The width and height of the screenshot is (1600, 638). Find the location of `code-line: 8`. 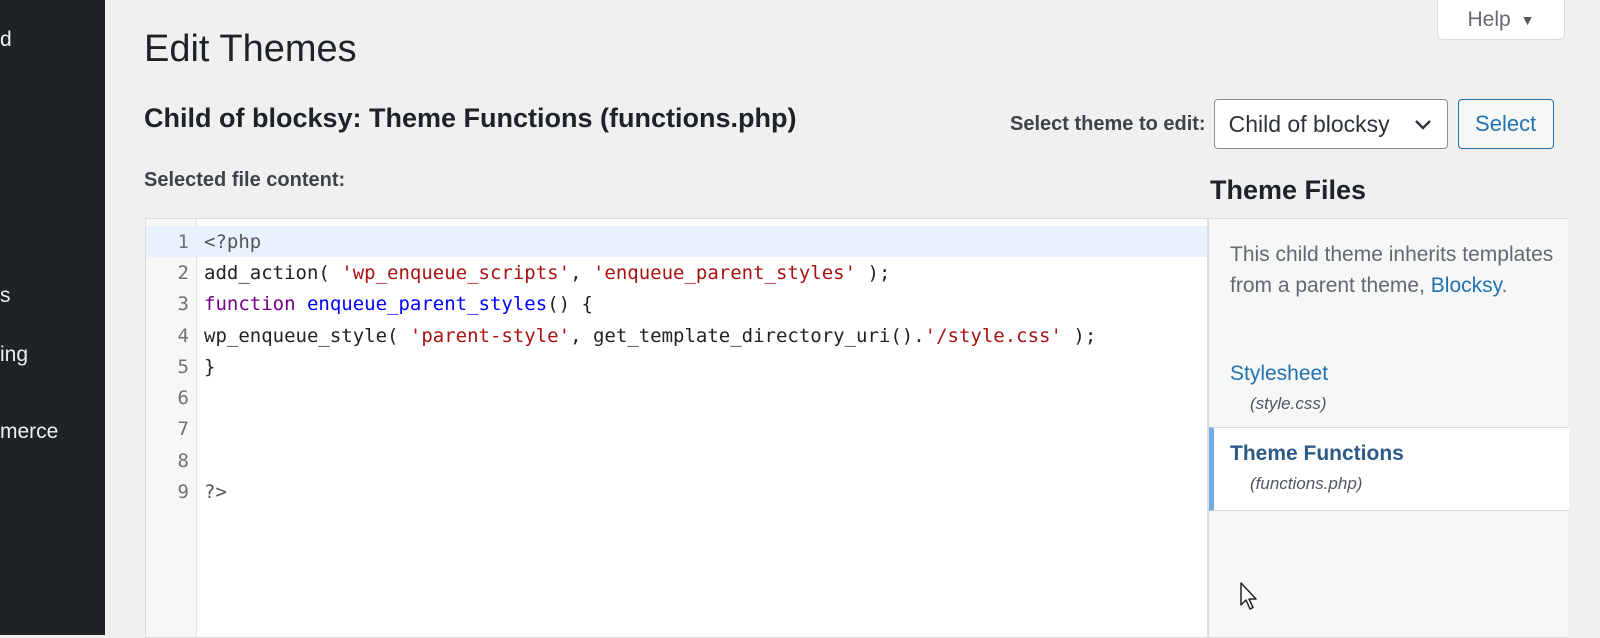

code-line: 8 is located at coordinates (676, 460).